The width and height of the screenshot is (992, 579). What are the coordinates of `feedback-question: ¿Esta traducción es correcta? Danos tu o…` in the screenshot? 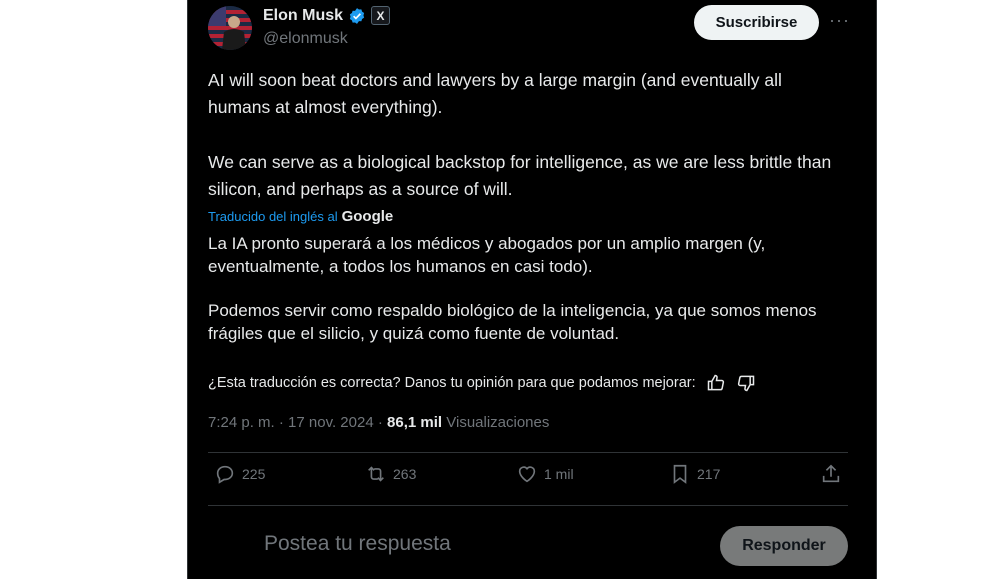 It's located at (452, 383).